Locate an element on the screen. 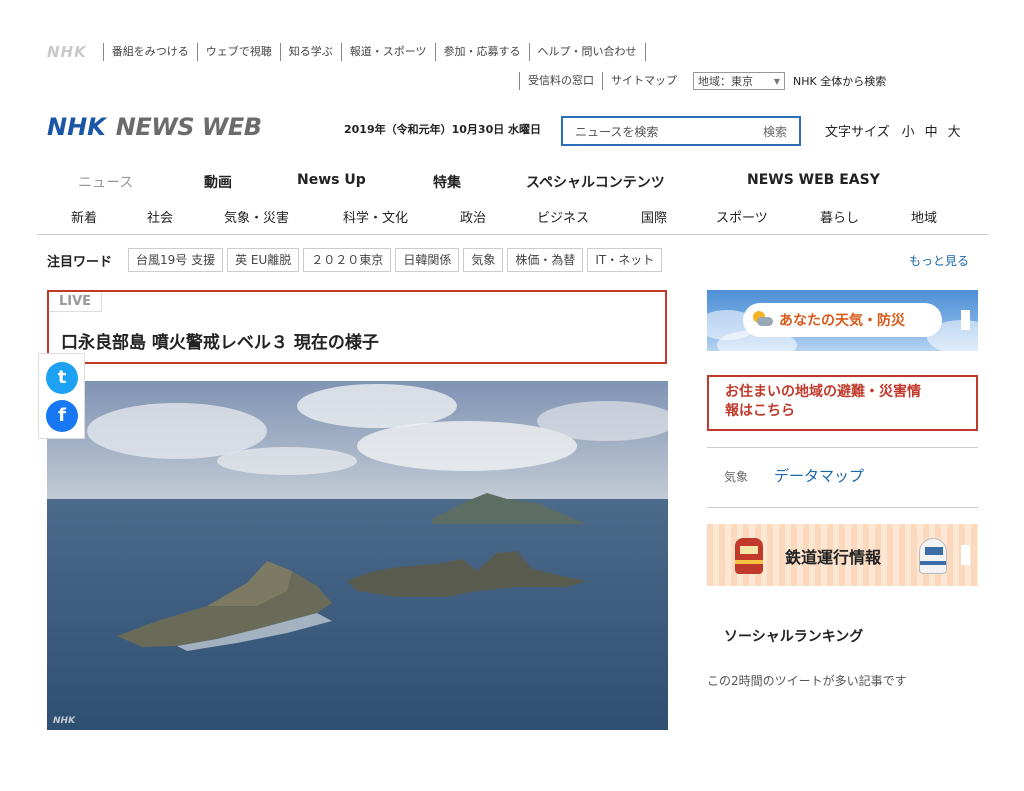 Image resolution: width=1024 pixels, height=791 pixels. util-link-watch-web: ウェブで視聴 is located at coordinates (238, 52).